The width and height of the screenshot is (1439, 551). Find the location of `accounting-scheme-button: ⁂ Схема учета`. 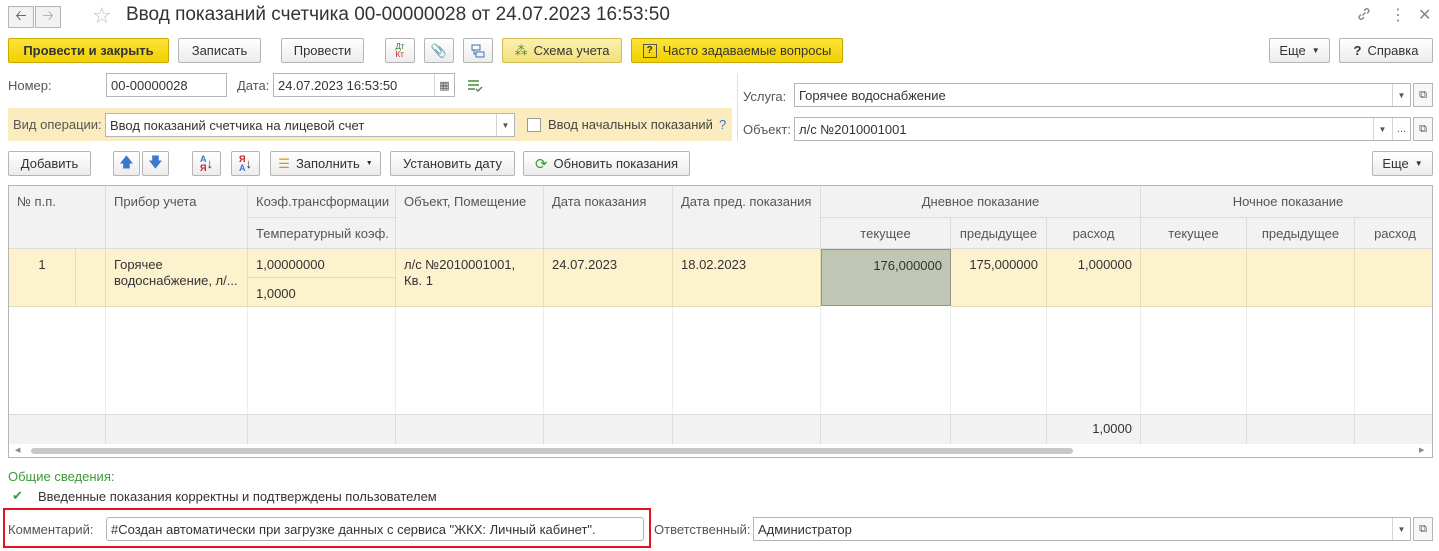

accounting-scheme-button: ⁂ Схема учета is located at coordinates (562, 50).